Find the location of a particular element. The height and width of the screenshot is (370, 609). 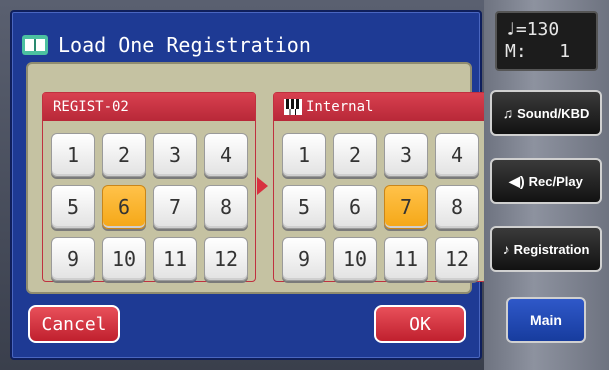

dest-button-2: 2 is located at coordinates (355, 155).